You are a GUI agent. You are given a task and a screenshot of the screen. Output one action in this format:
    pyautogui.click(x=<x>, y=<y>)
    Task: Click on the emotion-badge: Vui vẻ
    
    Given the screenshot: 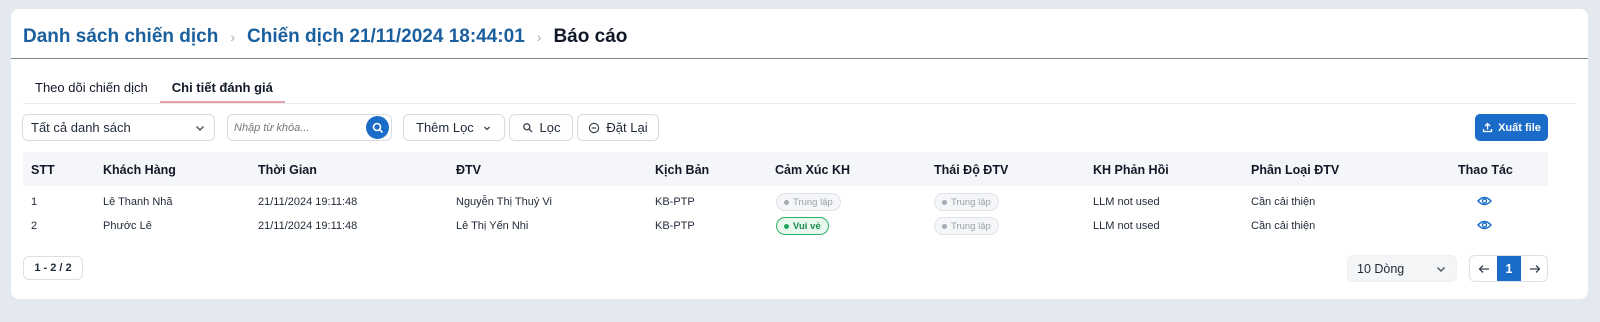 What is the action you would take?
    pyautogui.click(x=802, y=226)
    